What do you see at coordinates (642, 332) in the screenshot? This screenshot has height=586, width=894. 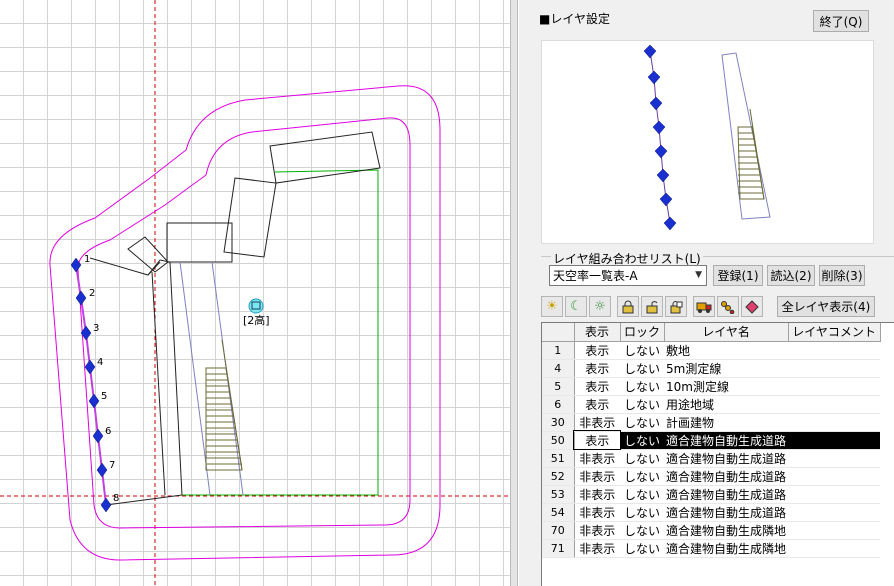 I see `column-header-lock: ロック` at bounding box center [642, 332].